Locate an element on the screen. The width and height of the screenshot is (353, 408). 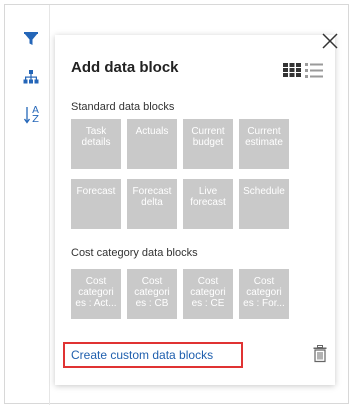
filter-button is located at coordinates (31, 39).